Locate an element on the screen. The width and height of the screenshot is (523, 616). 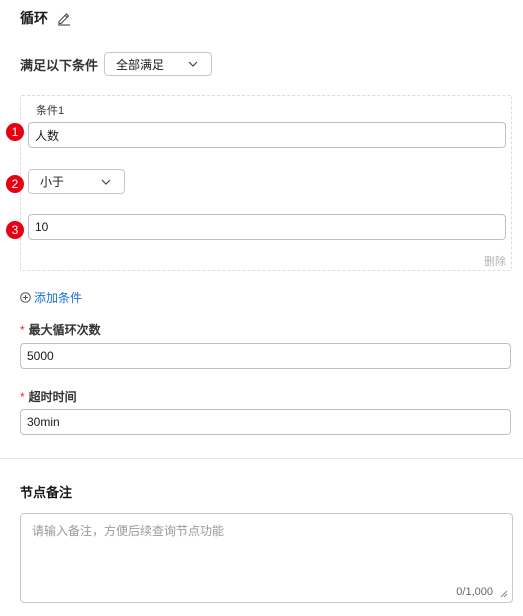
compare-value: 10 is located at coordinates (42, 227).